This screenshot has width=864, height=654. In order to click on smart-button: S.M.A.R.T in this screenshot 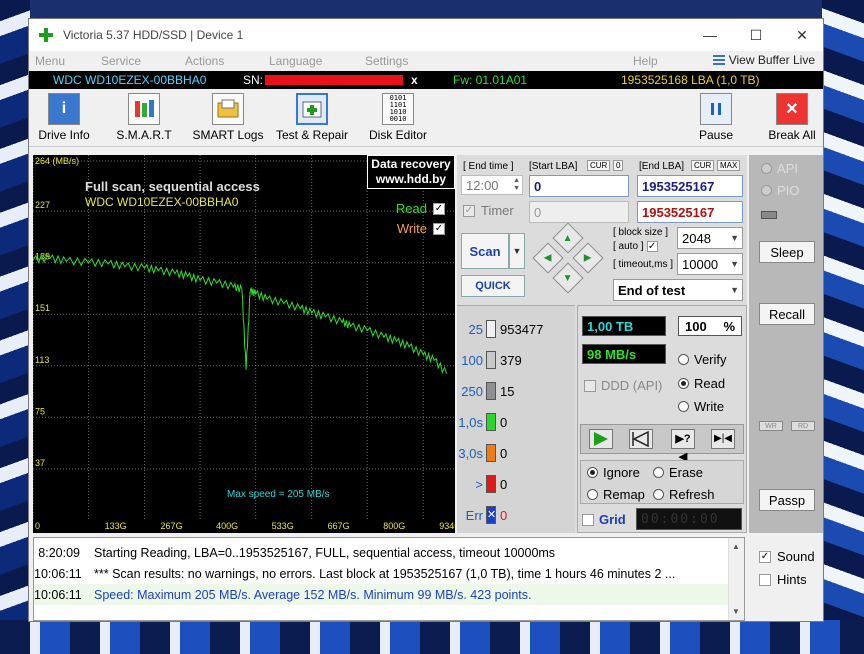, I will do `click(144, 117)`.